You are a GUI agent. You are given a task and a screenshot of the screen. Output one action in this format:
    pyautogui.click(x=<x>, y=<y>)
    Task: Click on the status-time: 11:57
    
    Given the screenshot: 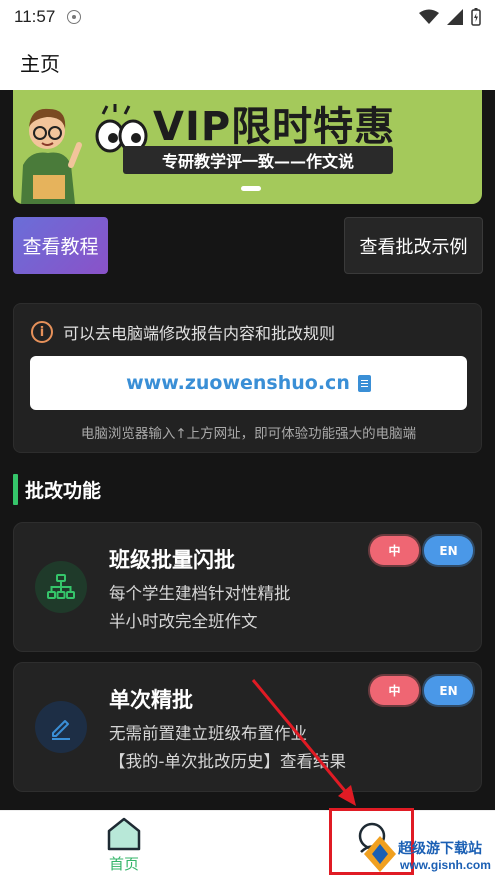 What is the action you would take?
    pyautogui.click(x=35, y=16)
    